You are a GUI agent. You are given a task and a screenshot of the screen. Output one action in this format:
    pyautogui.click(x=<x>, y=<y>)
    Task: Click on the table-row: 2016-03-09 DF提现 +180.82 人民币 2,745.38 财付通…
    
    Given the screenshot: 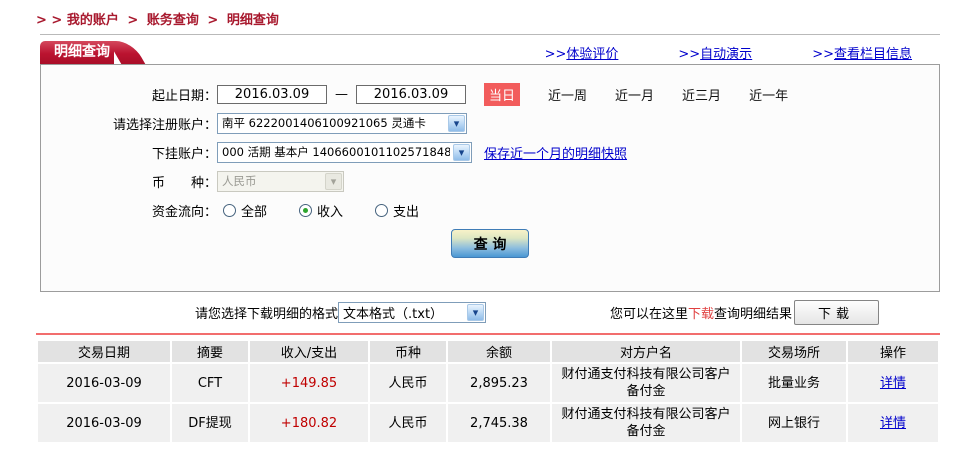 What is the action you would take?
    pyautogui.click(x=488, y=423)
    